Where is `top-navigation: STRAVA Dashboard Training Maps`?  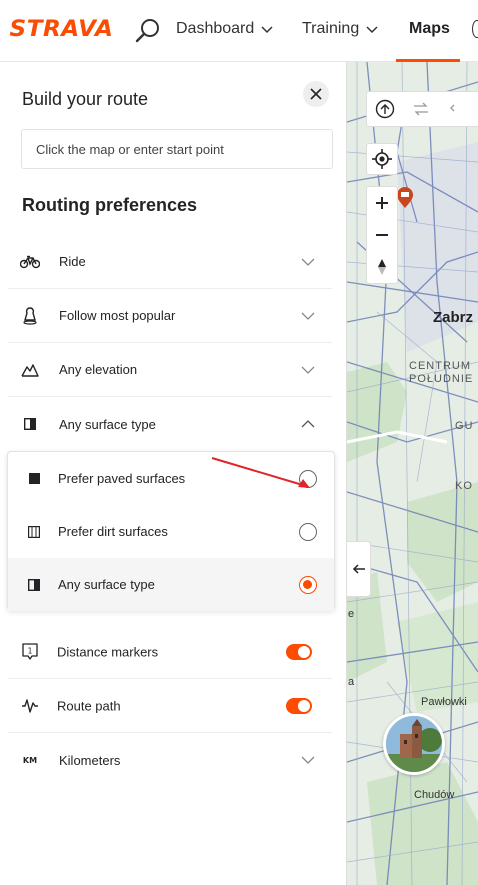 top-navigation: STRAVA Dashboard Training Maps is located at coordinates (239, 31).